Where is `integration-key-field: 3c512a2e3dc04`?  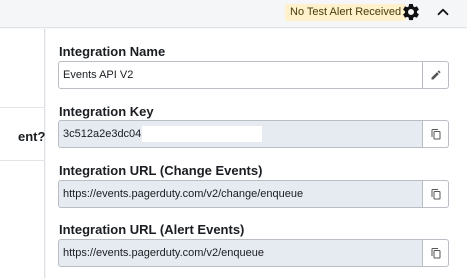
integration-key-field: 3c512a2e3dc04 is located at coordinates (240, 134).